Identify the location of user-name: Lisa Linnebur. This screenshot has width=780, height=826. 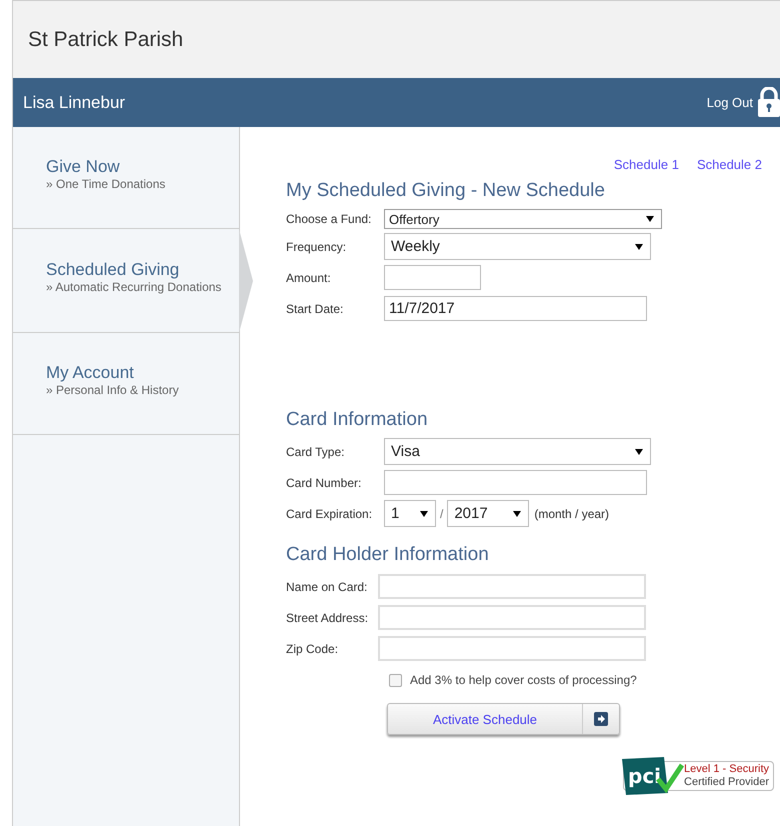
(74, 102).